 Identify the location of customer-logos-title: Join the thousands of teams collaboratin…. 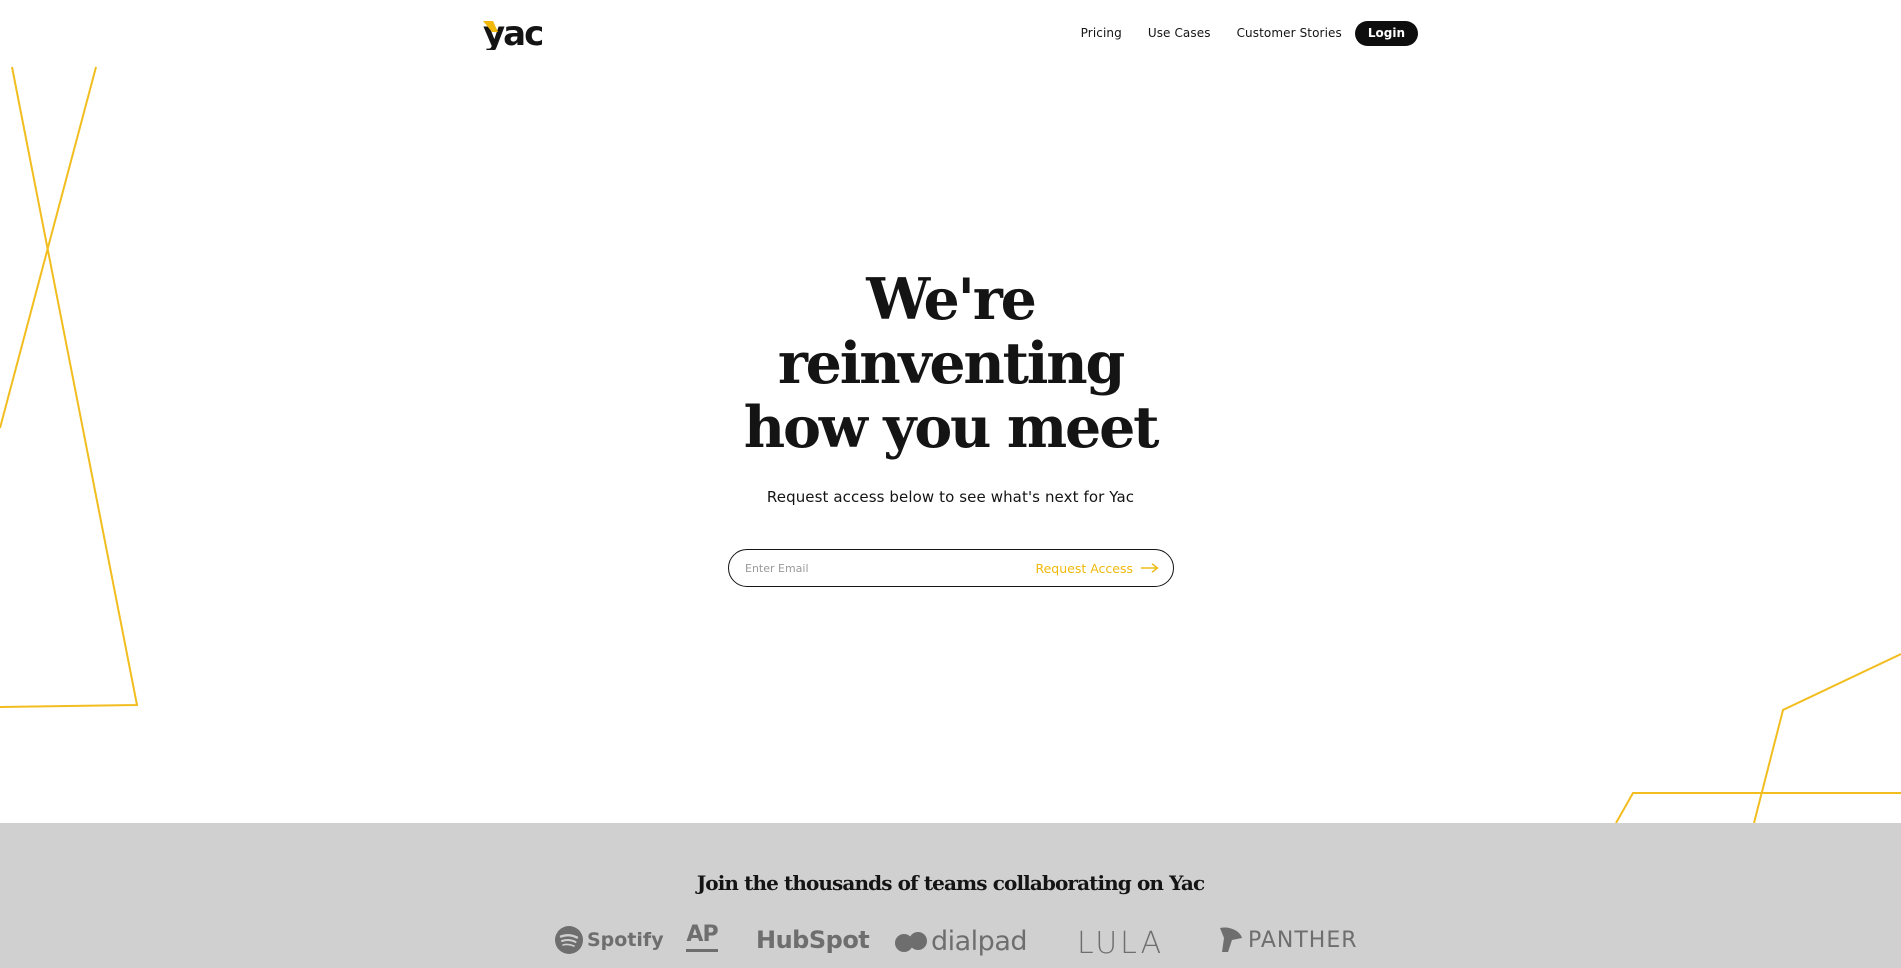
(950, 883).